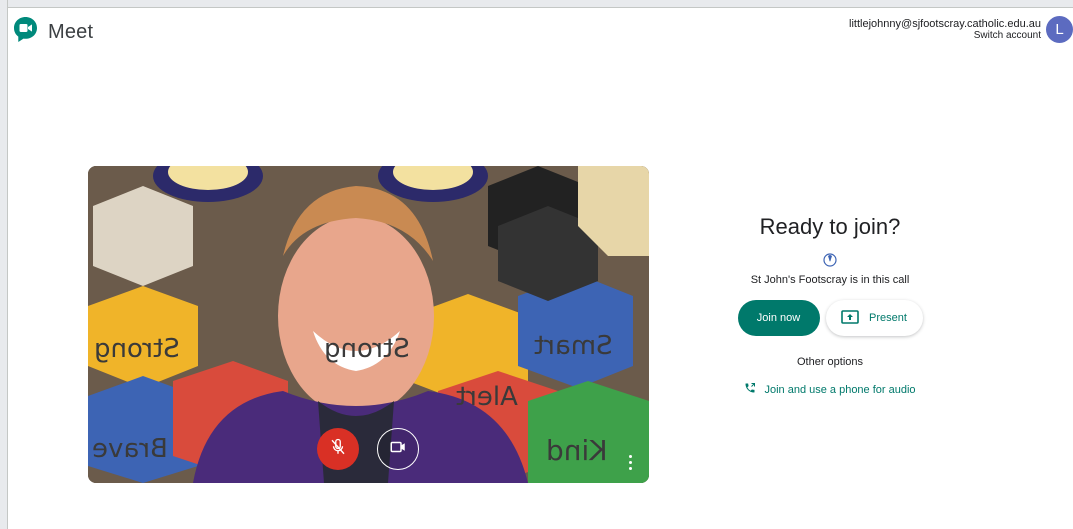 The image size is (1073, 529). I want to click on present-button: Present, so click(874, 318).